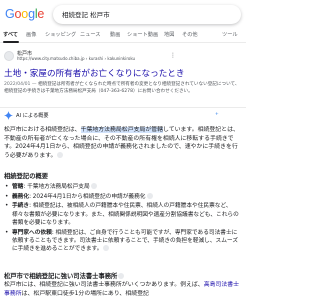 The image size is (320, 300). I want to click on bullet-label: 義務化, so click(21, 196).